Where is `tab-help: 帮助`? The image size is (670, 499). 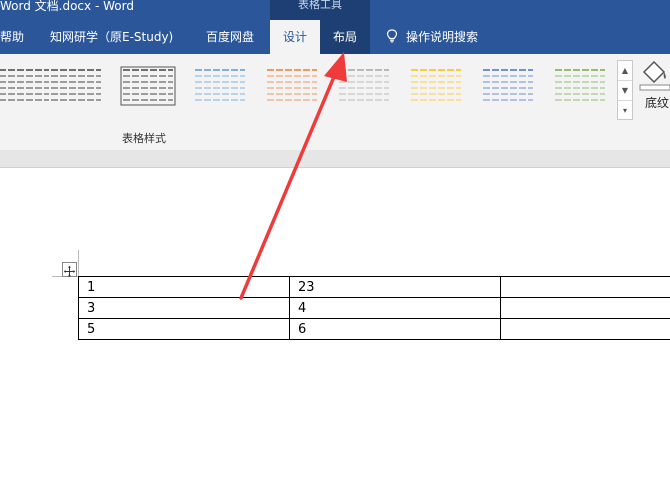
tab-help: 帮助 is located at coordinates (12, 37).